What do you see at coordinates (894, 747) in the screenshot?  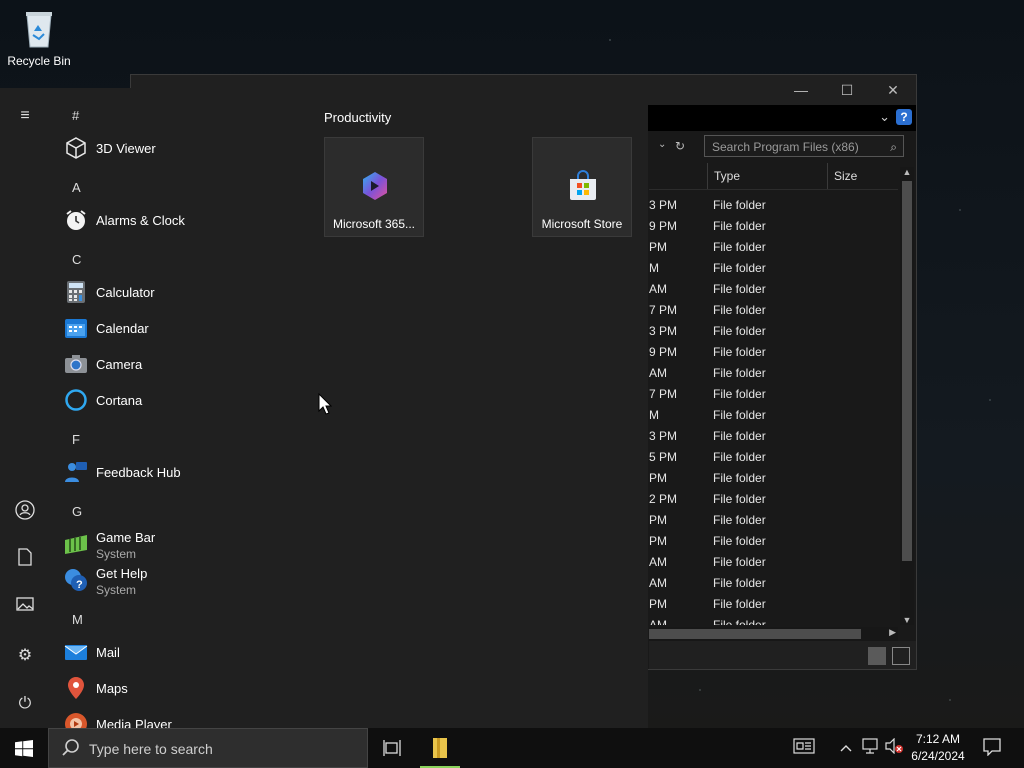 I see `volume-muted-icon` at bounding box center [894, 747].